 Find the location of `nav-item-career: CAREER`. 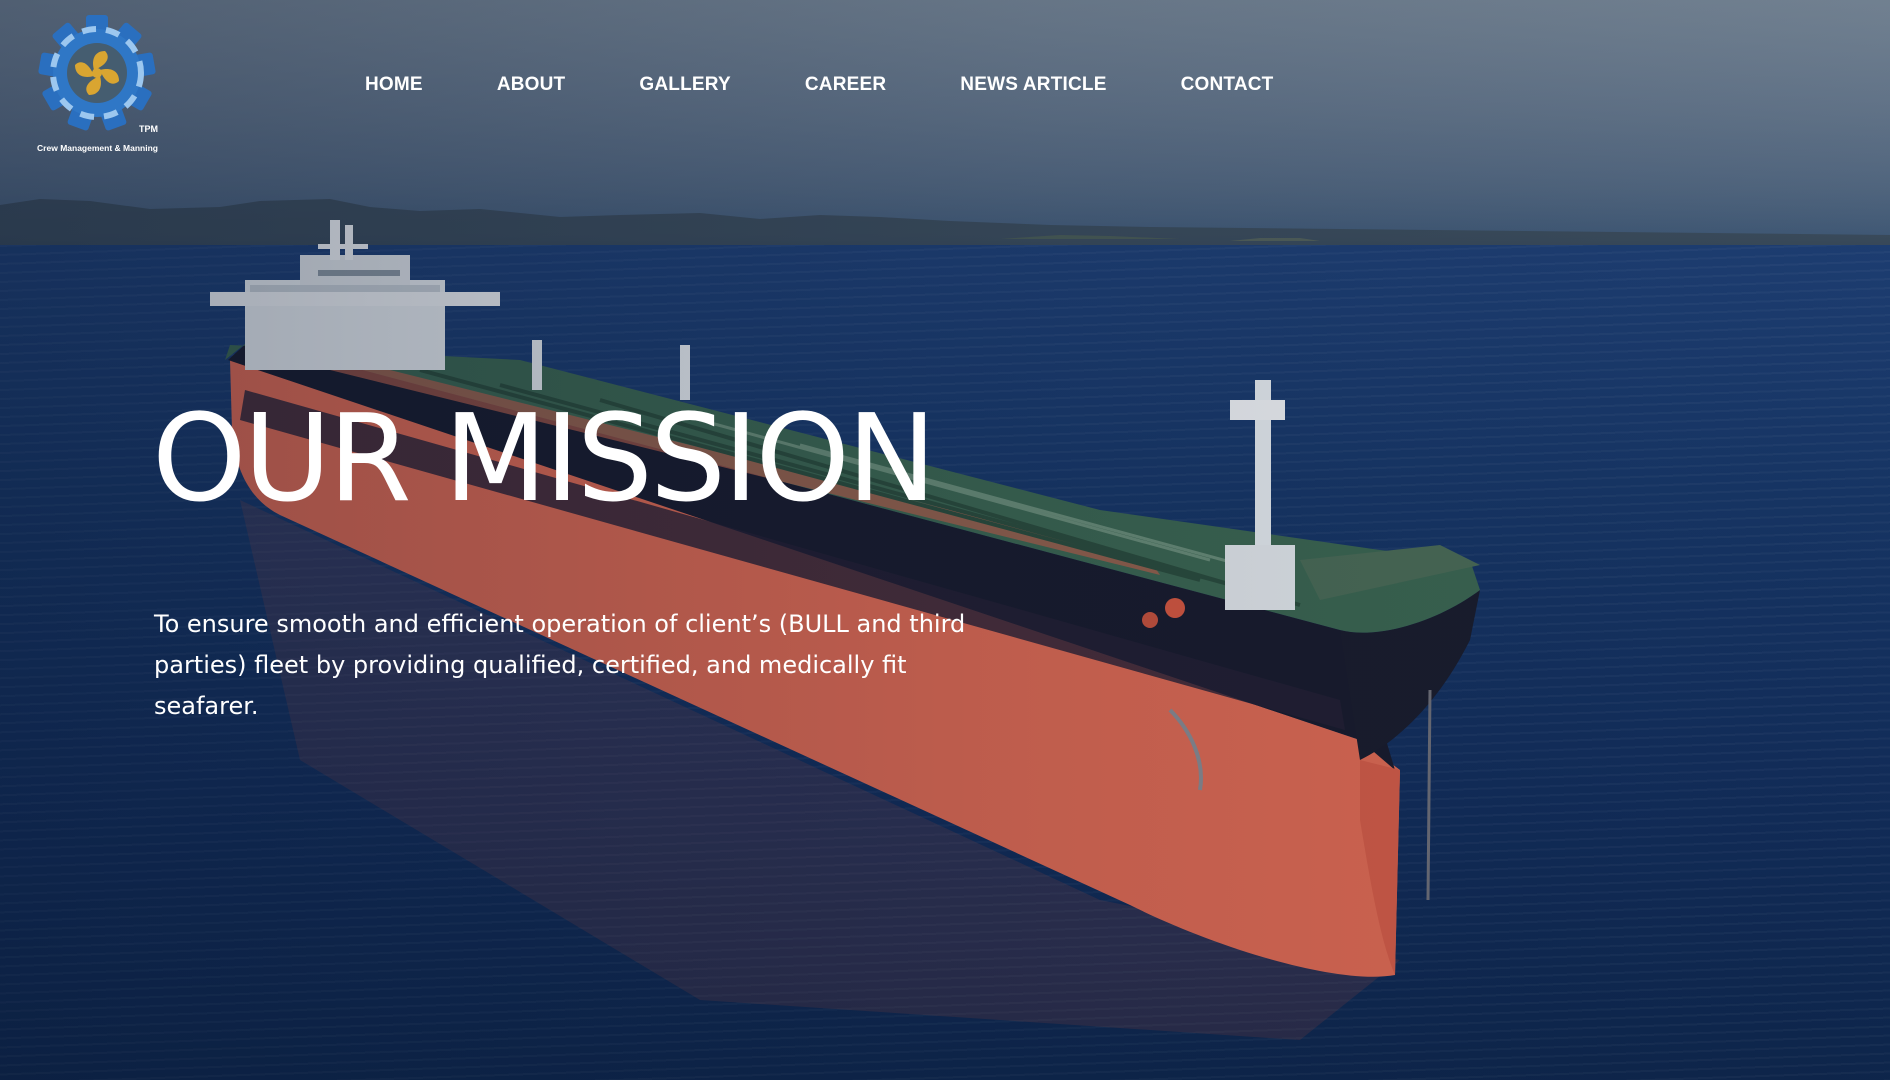

nav-item-career: CAREER is located at coordinates (845, 85).